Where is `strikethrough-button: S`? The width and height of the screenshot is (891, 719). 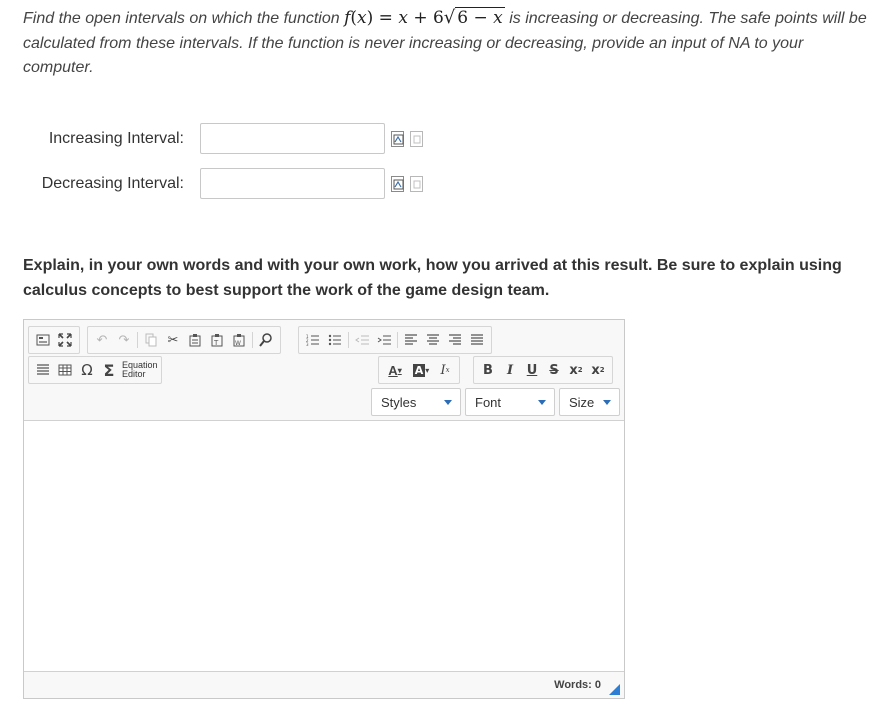
strikethrough-button: S is located at coordinates (554, 370).